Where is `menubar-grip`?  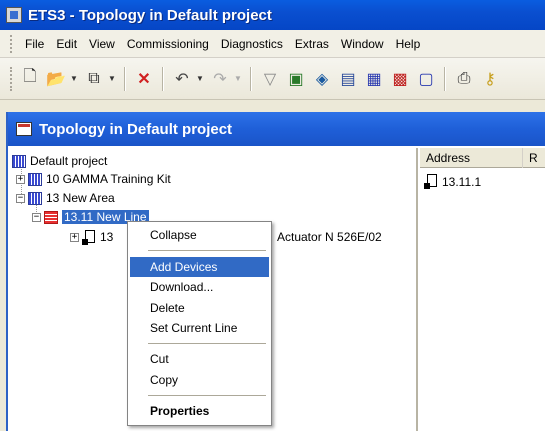
menubar-grip is located at coordinates (11, 43).